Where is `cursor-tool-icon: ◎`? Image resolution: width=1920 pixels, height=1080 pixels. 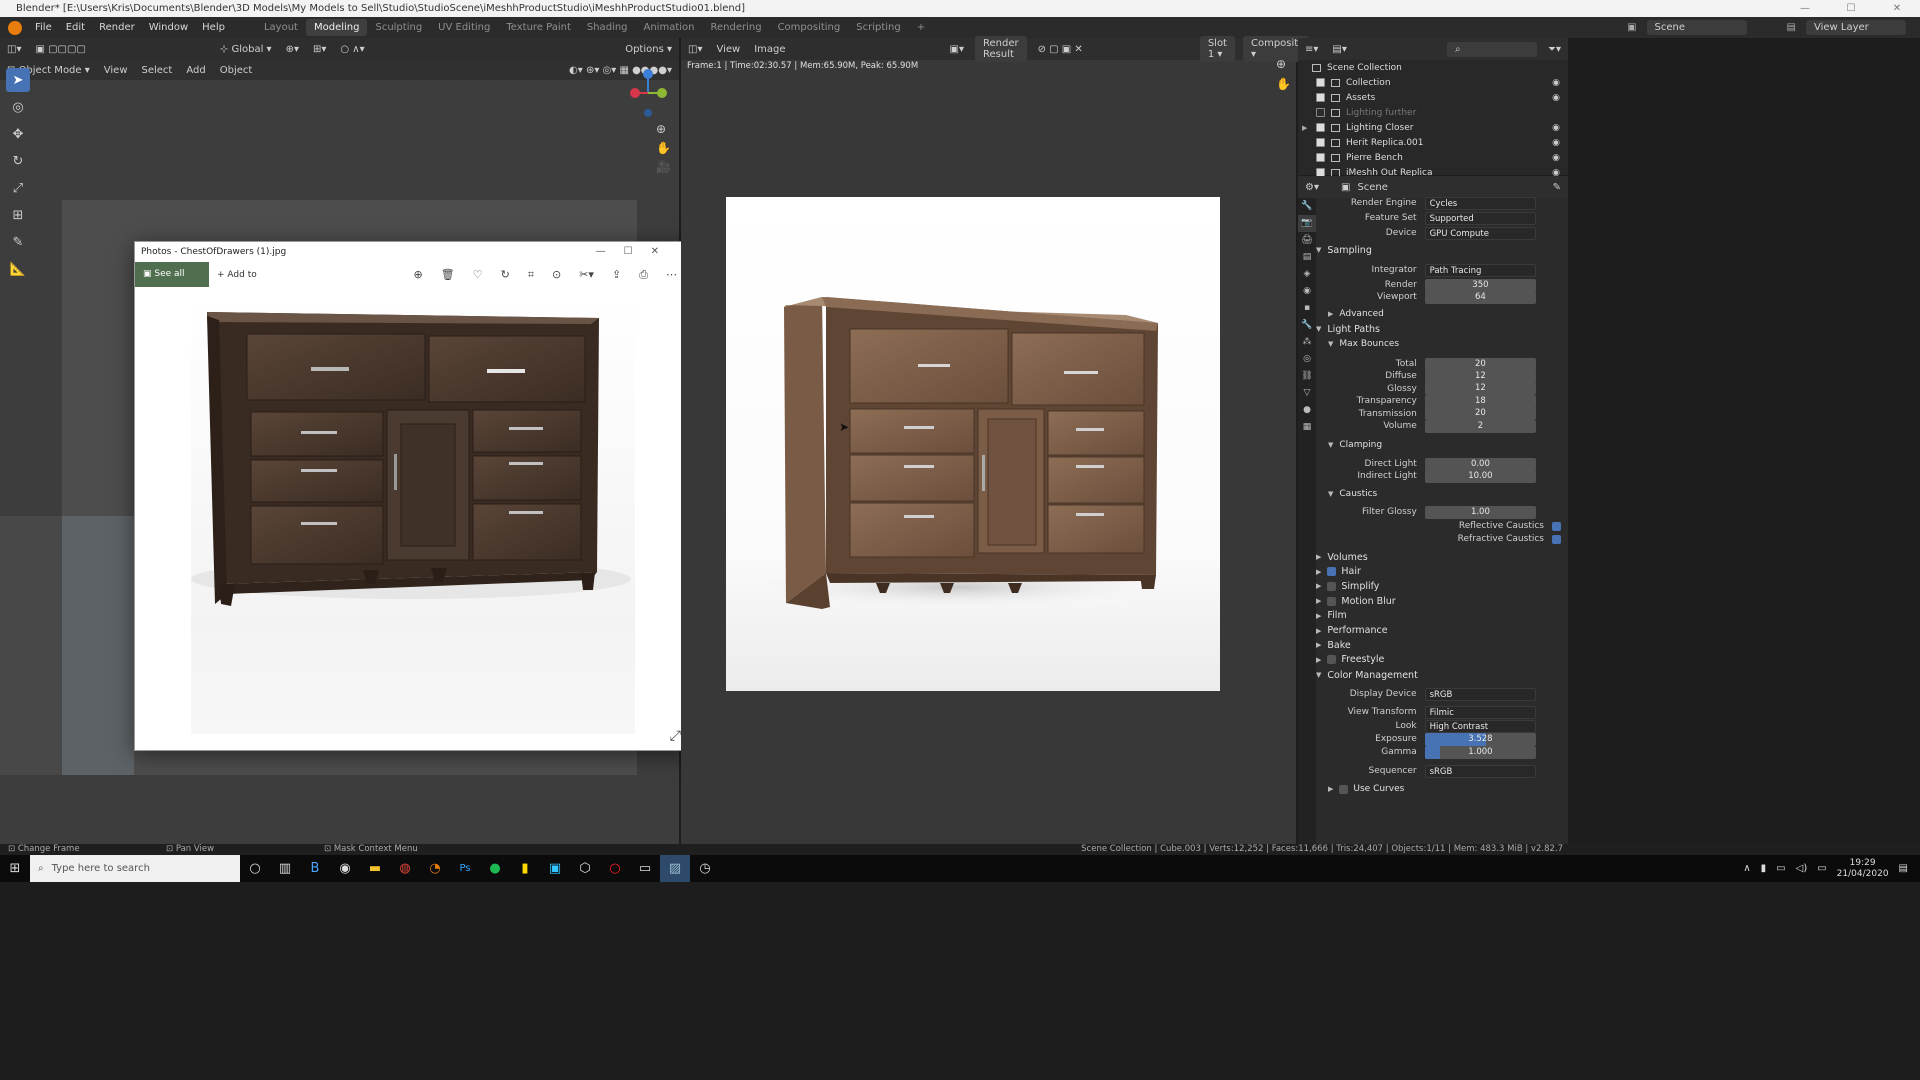 cursor-tool-icon: ◎ is located at coordinates (18, 107).